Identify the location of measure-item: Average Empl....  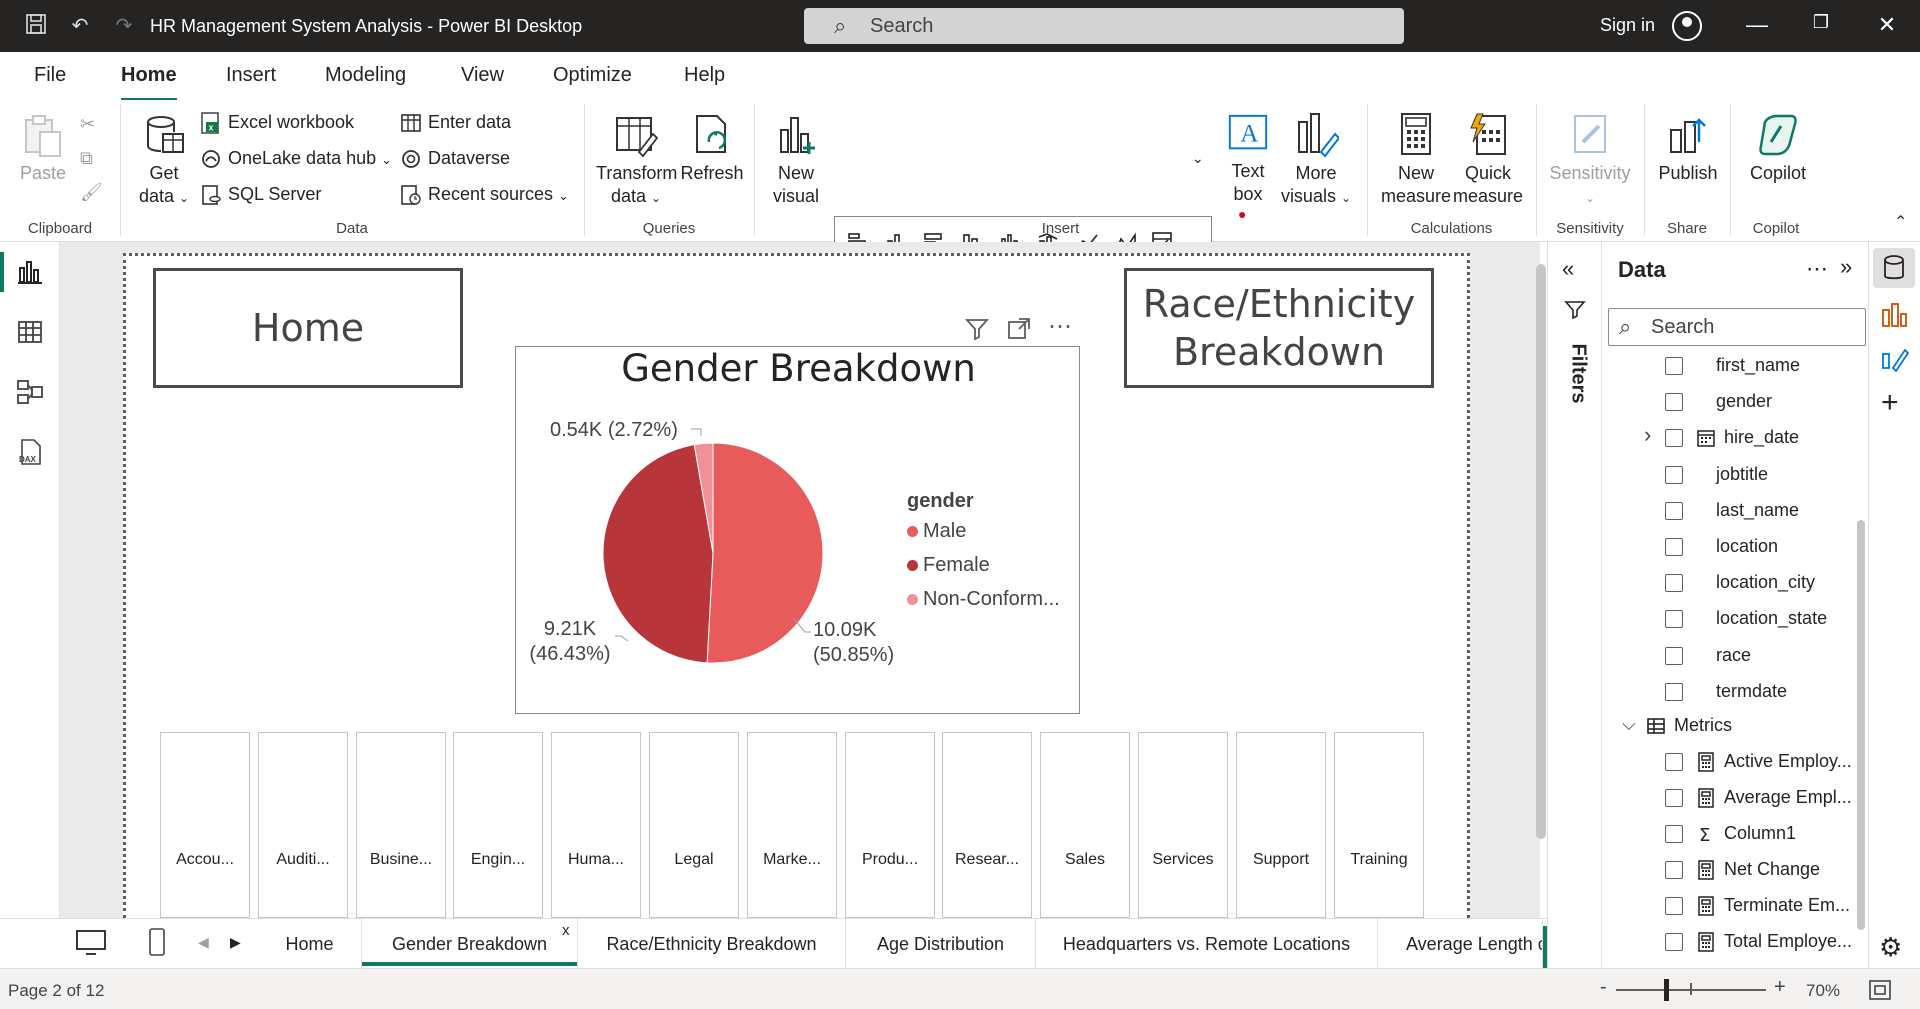
(1735, 798).